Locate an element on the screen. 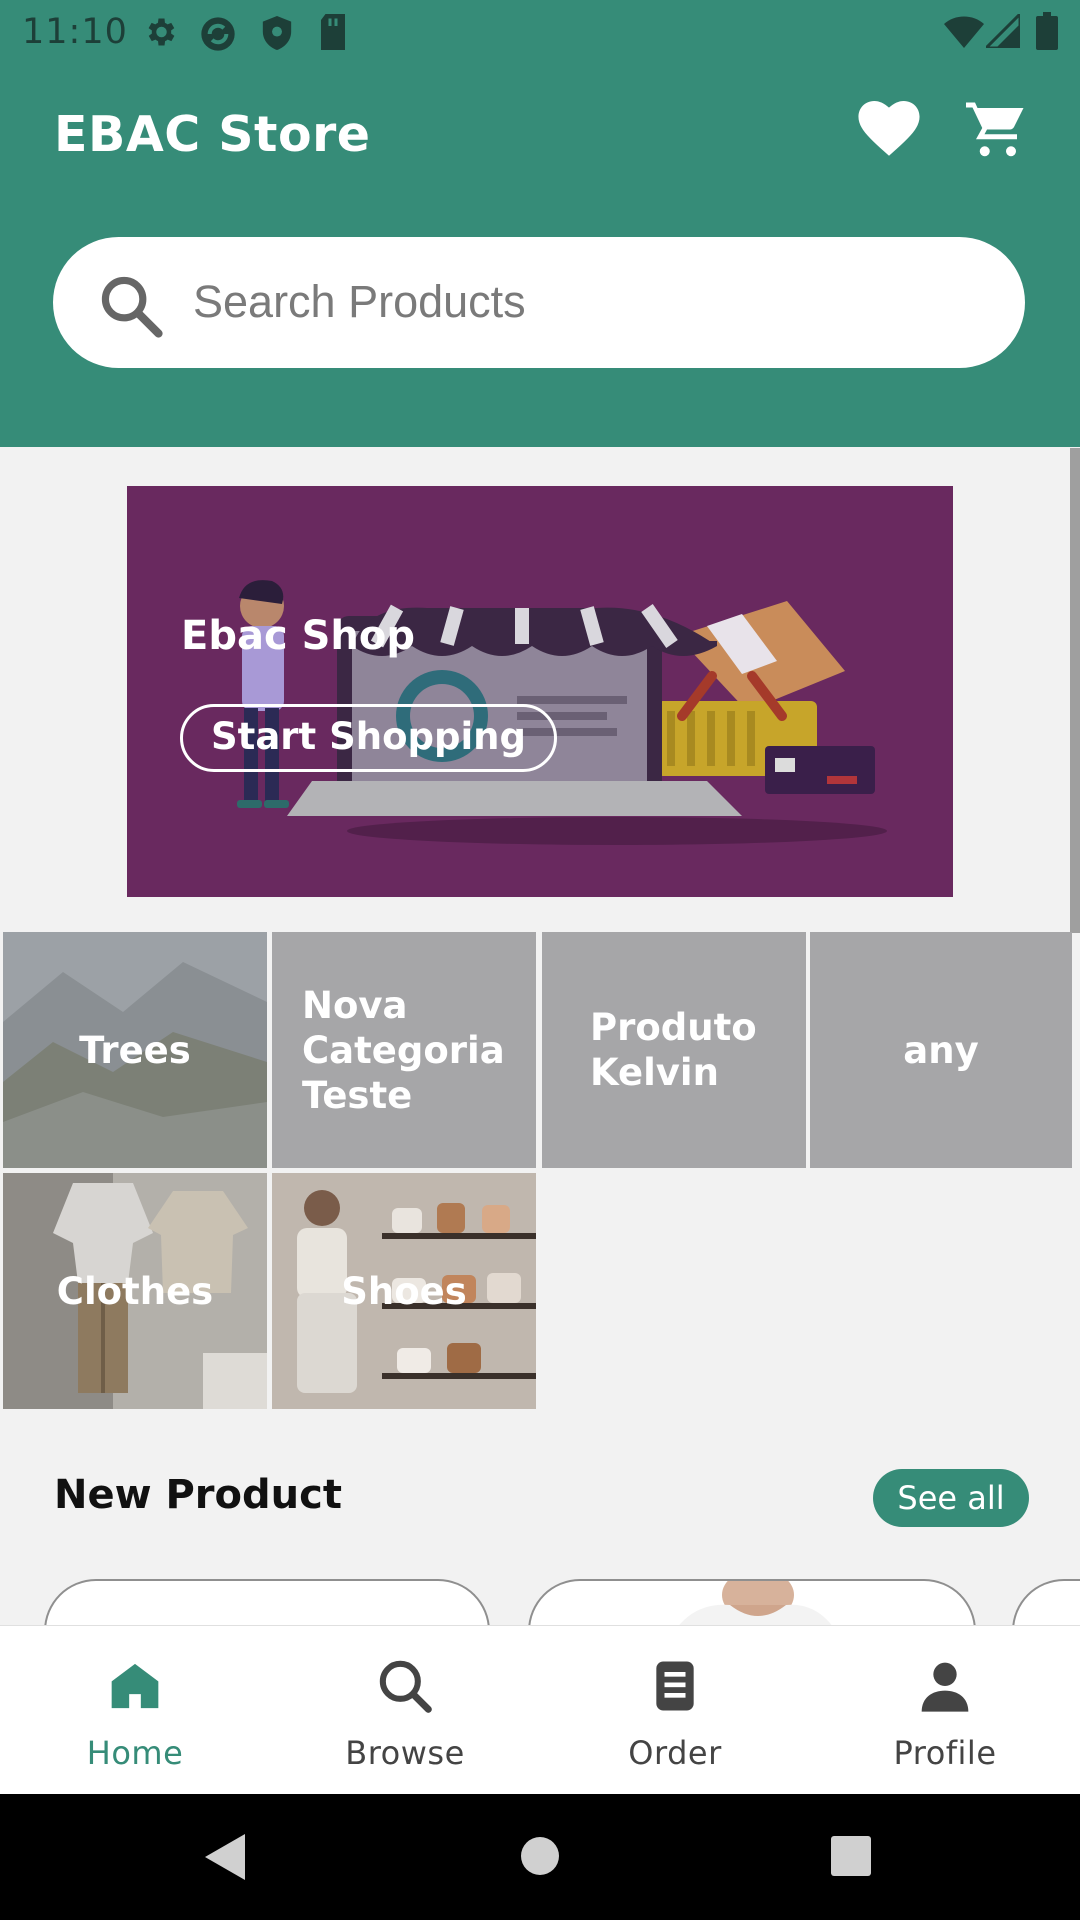 This screenshot has width=1080, height=1920. category-tile-nova-categoria-teste: Nova Categoria Teste is located at coordinates (404, 1050).